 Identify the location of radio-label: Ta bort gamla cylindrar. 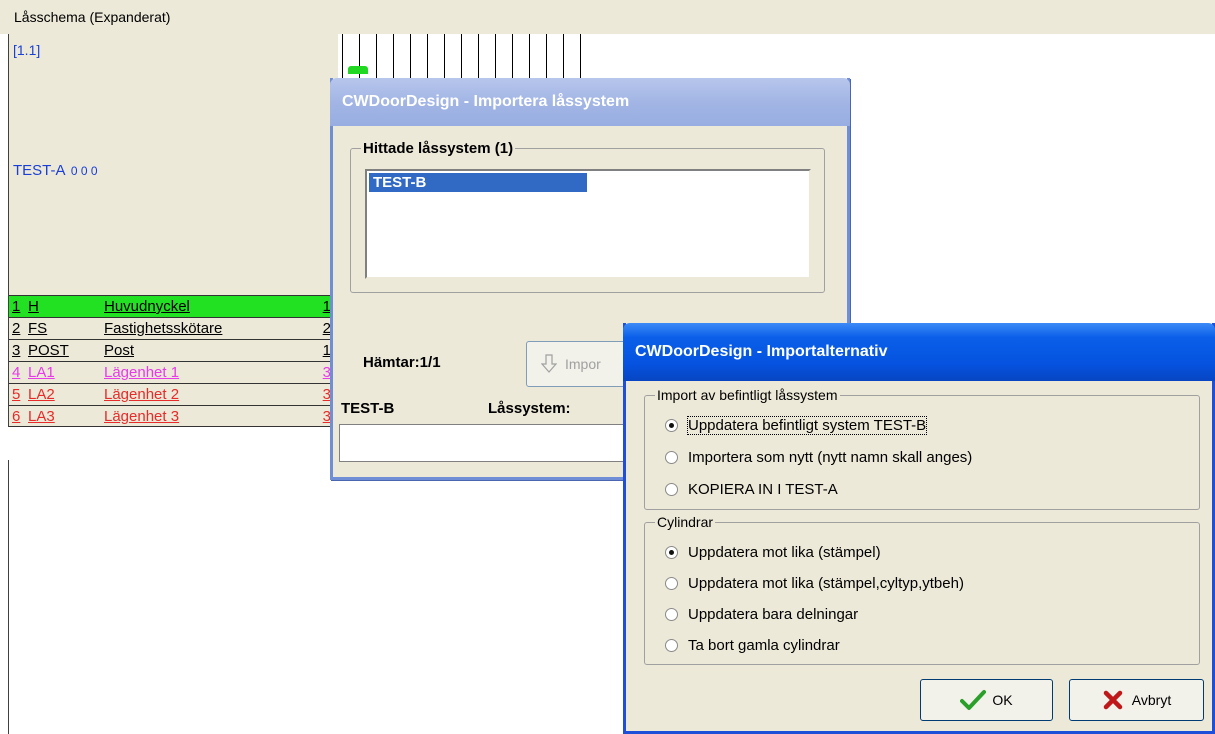
(764, 645).